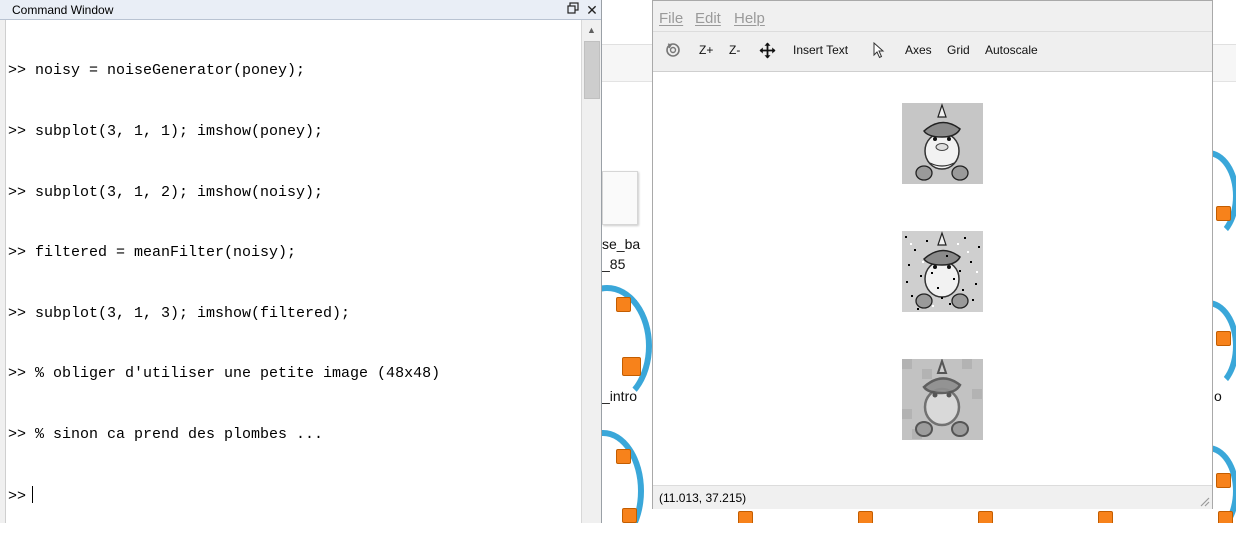 Image resolution: width=1236 pixels, height=546 pixels. Describe the element at coordinates (708, 18) in the screenshot. I see `menu-edit: Edit` at that location.